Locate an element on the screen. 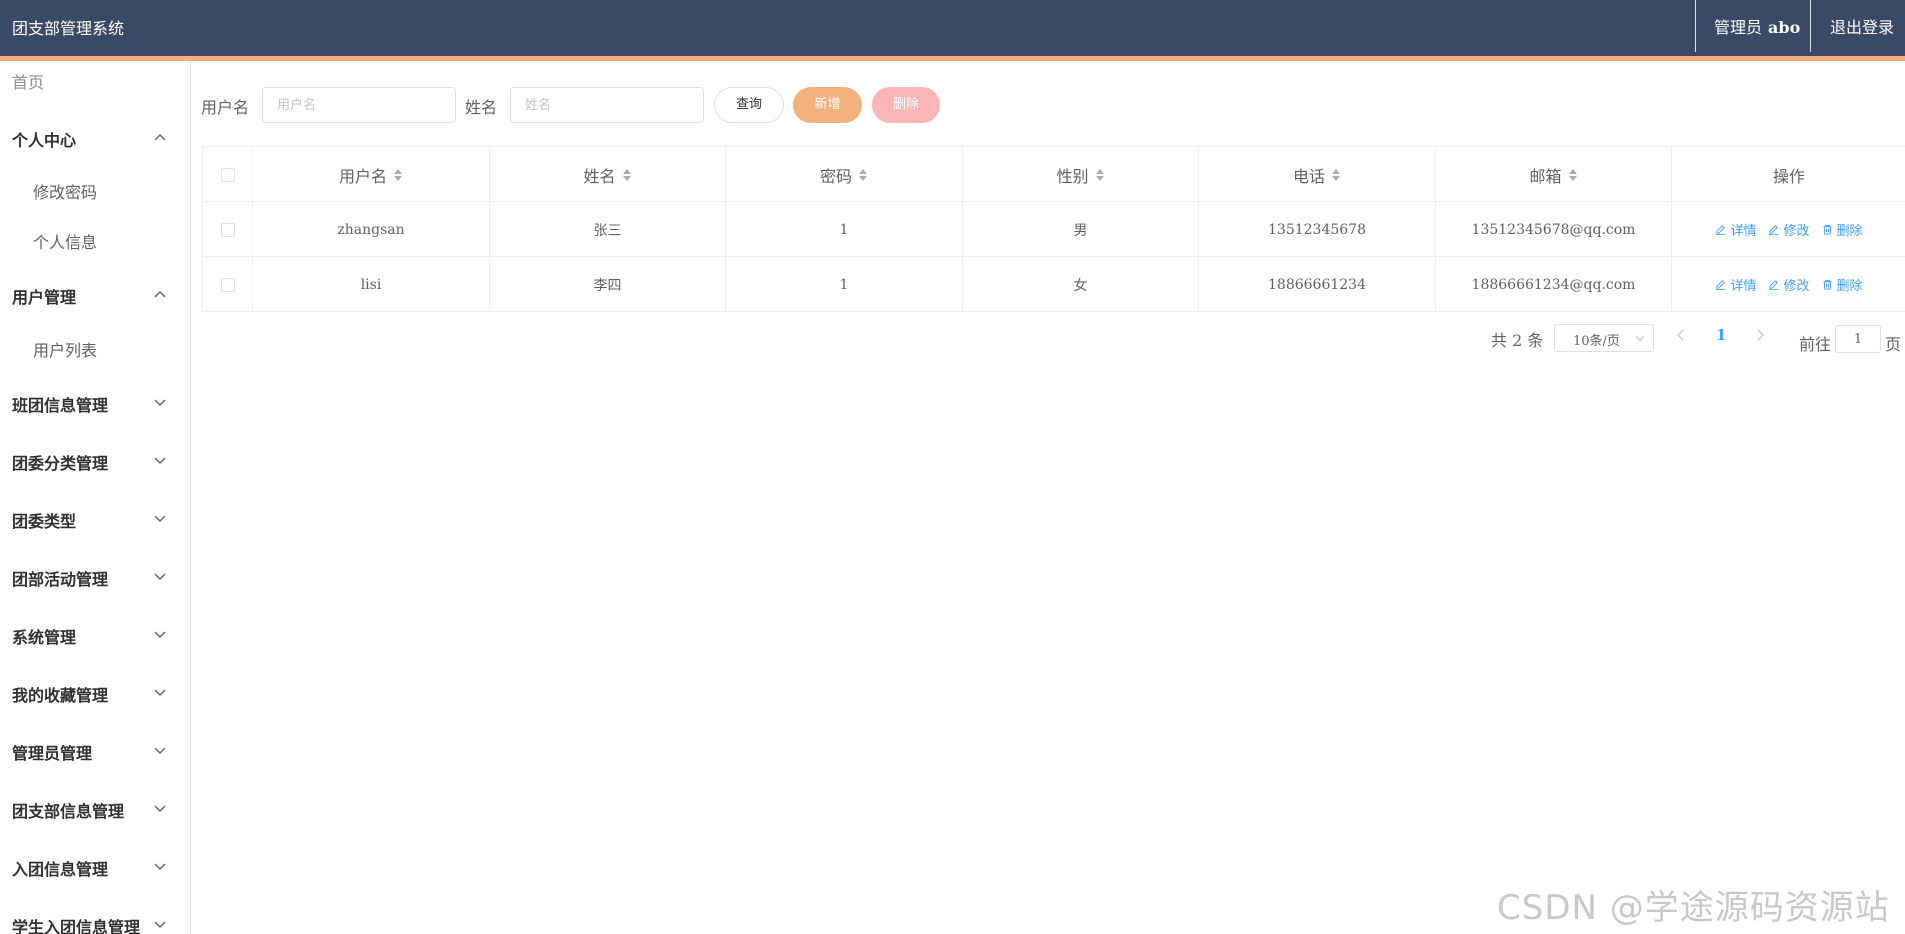 The width and height of the screenshot is (1905, 934). cell-username: zhangsan is located at coordinates (371, 229).